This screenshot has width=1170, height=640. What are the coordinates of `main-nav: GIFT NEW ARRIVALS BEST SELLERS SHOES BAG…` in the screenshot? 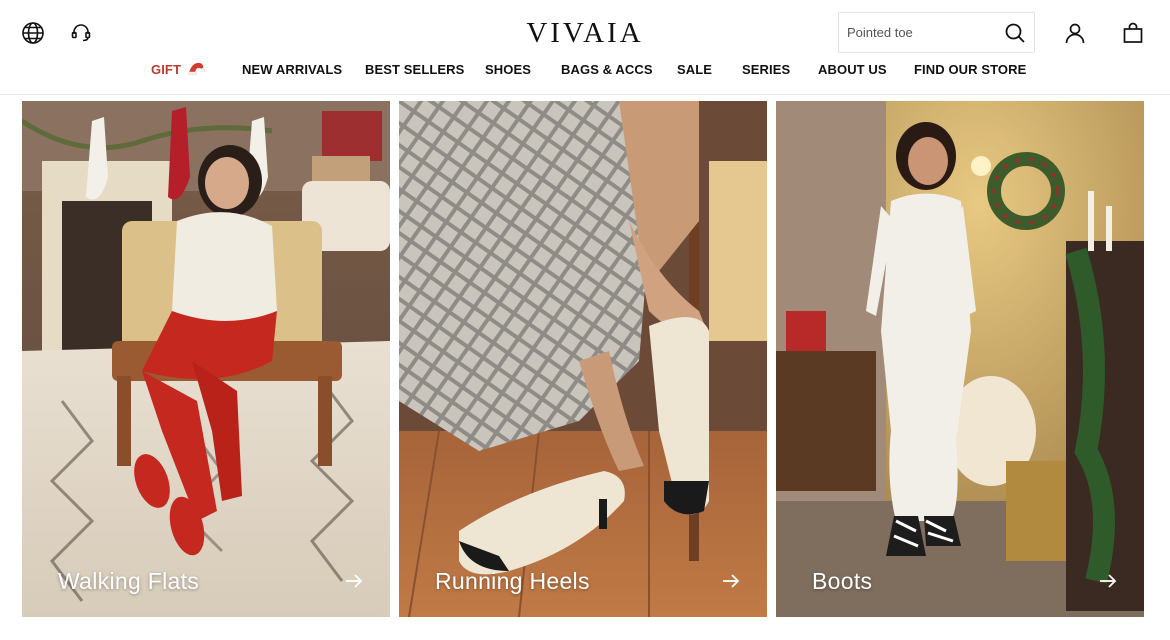 It's located at (585, 71).